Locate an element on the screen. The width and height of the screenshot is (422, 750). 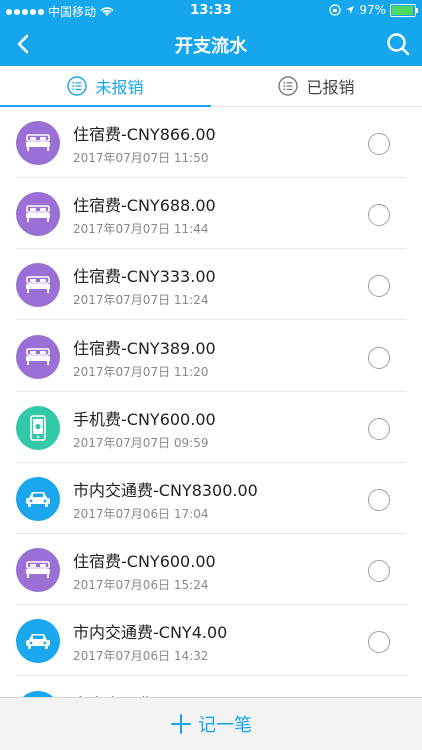
rotation-lock-icon is located at coordinates (335, 10).